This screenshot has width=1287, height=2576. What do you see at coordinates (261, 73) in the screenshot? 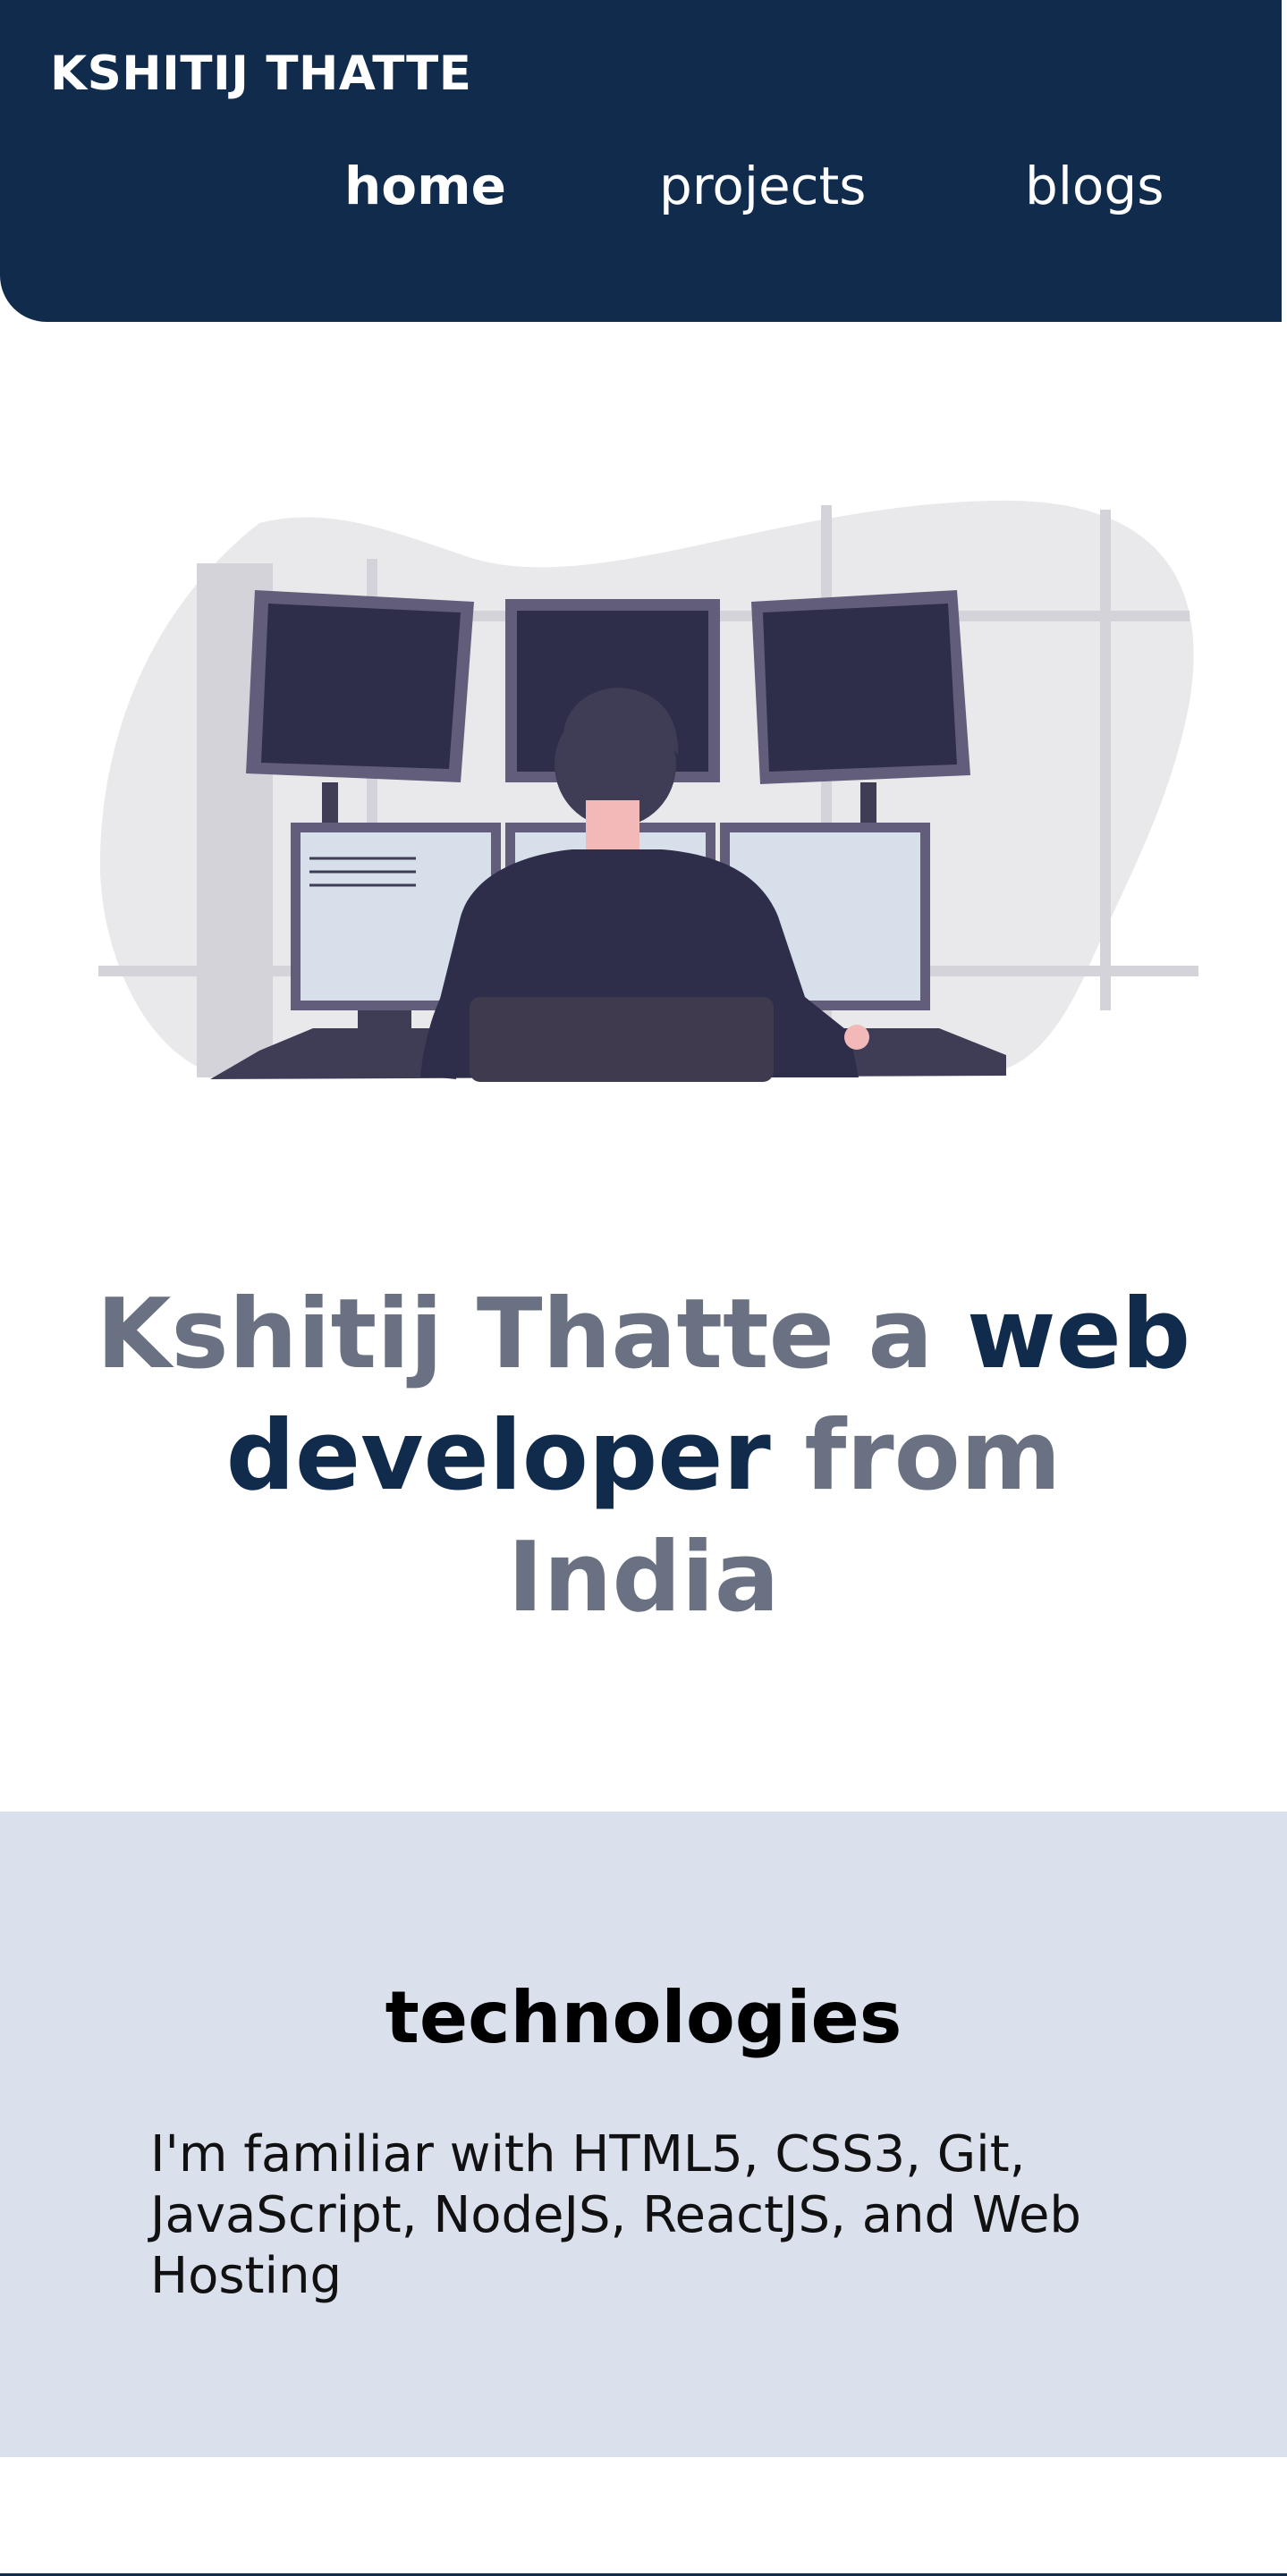
I see `brand-logo: KSHITIJ THATTE` at bounding box center [261, 73].